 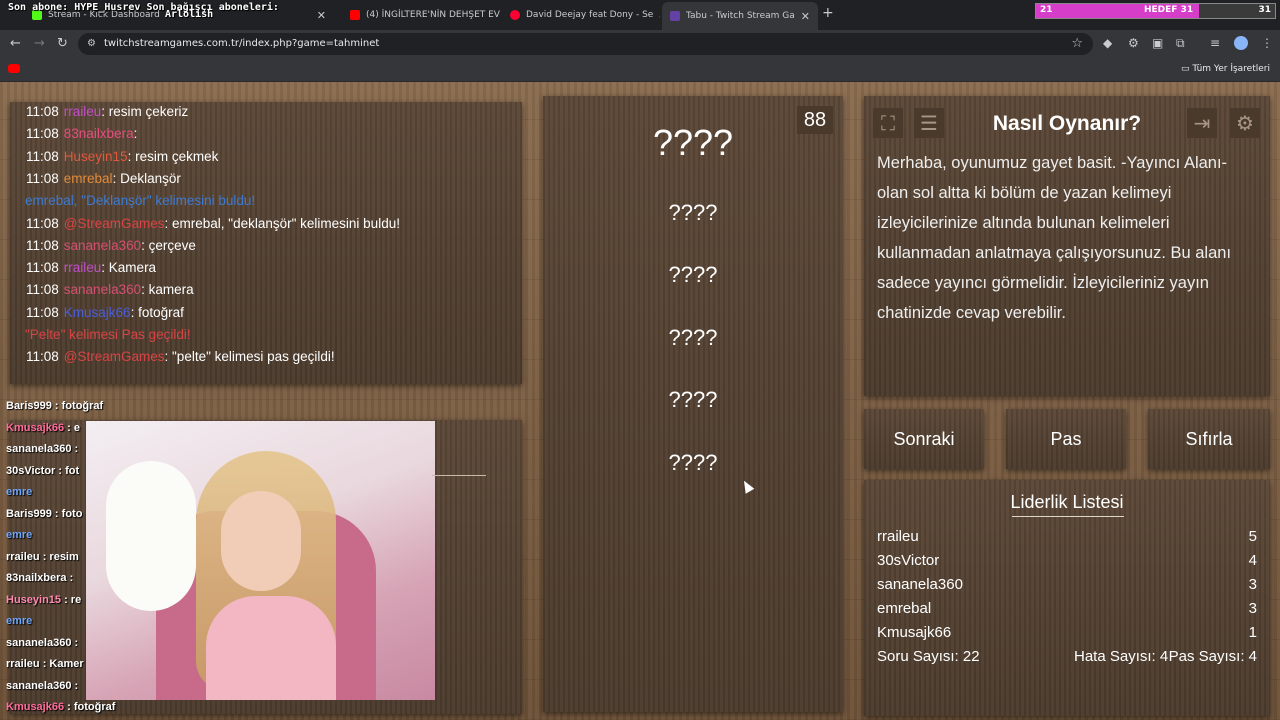 What do you see at coordinates (35, 427) in the screenshot?
I see `overlay-username: Kmusajk66` at bounding box center [35, 427].